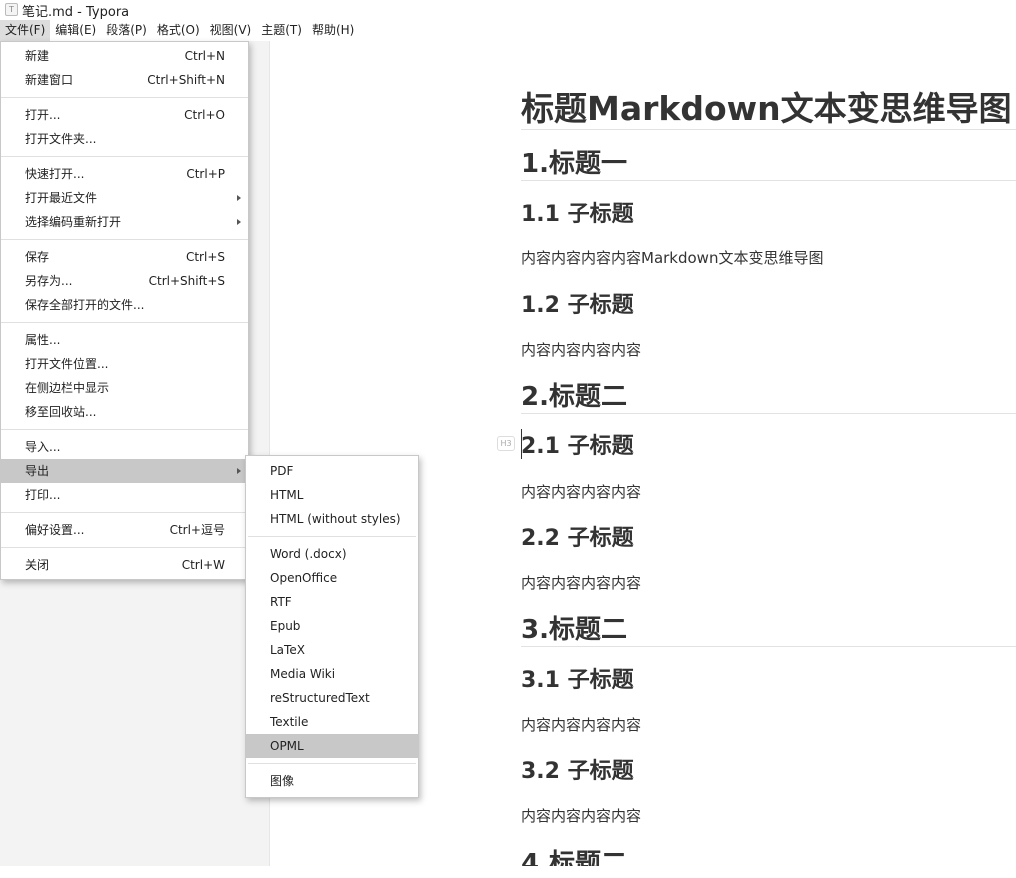  What do you see at coordinates (124, 257) in the screenshot?
I see `menu-item-save: 保存 Ctrl+S` at bounding box center [124, 257].